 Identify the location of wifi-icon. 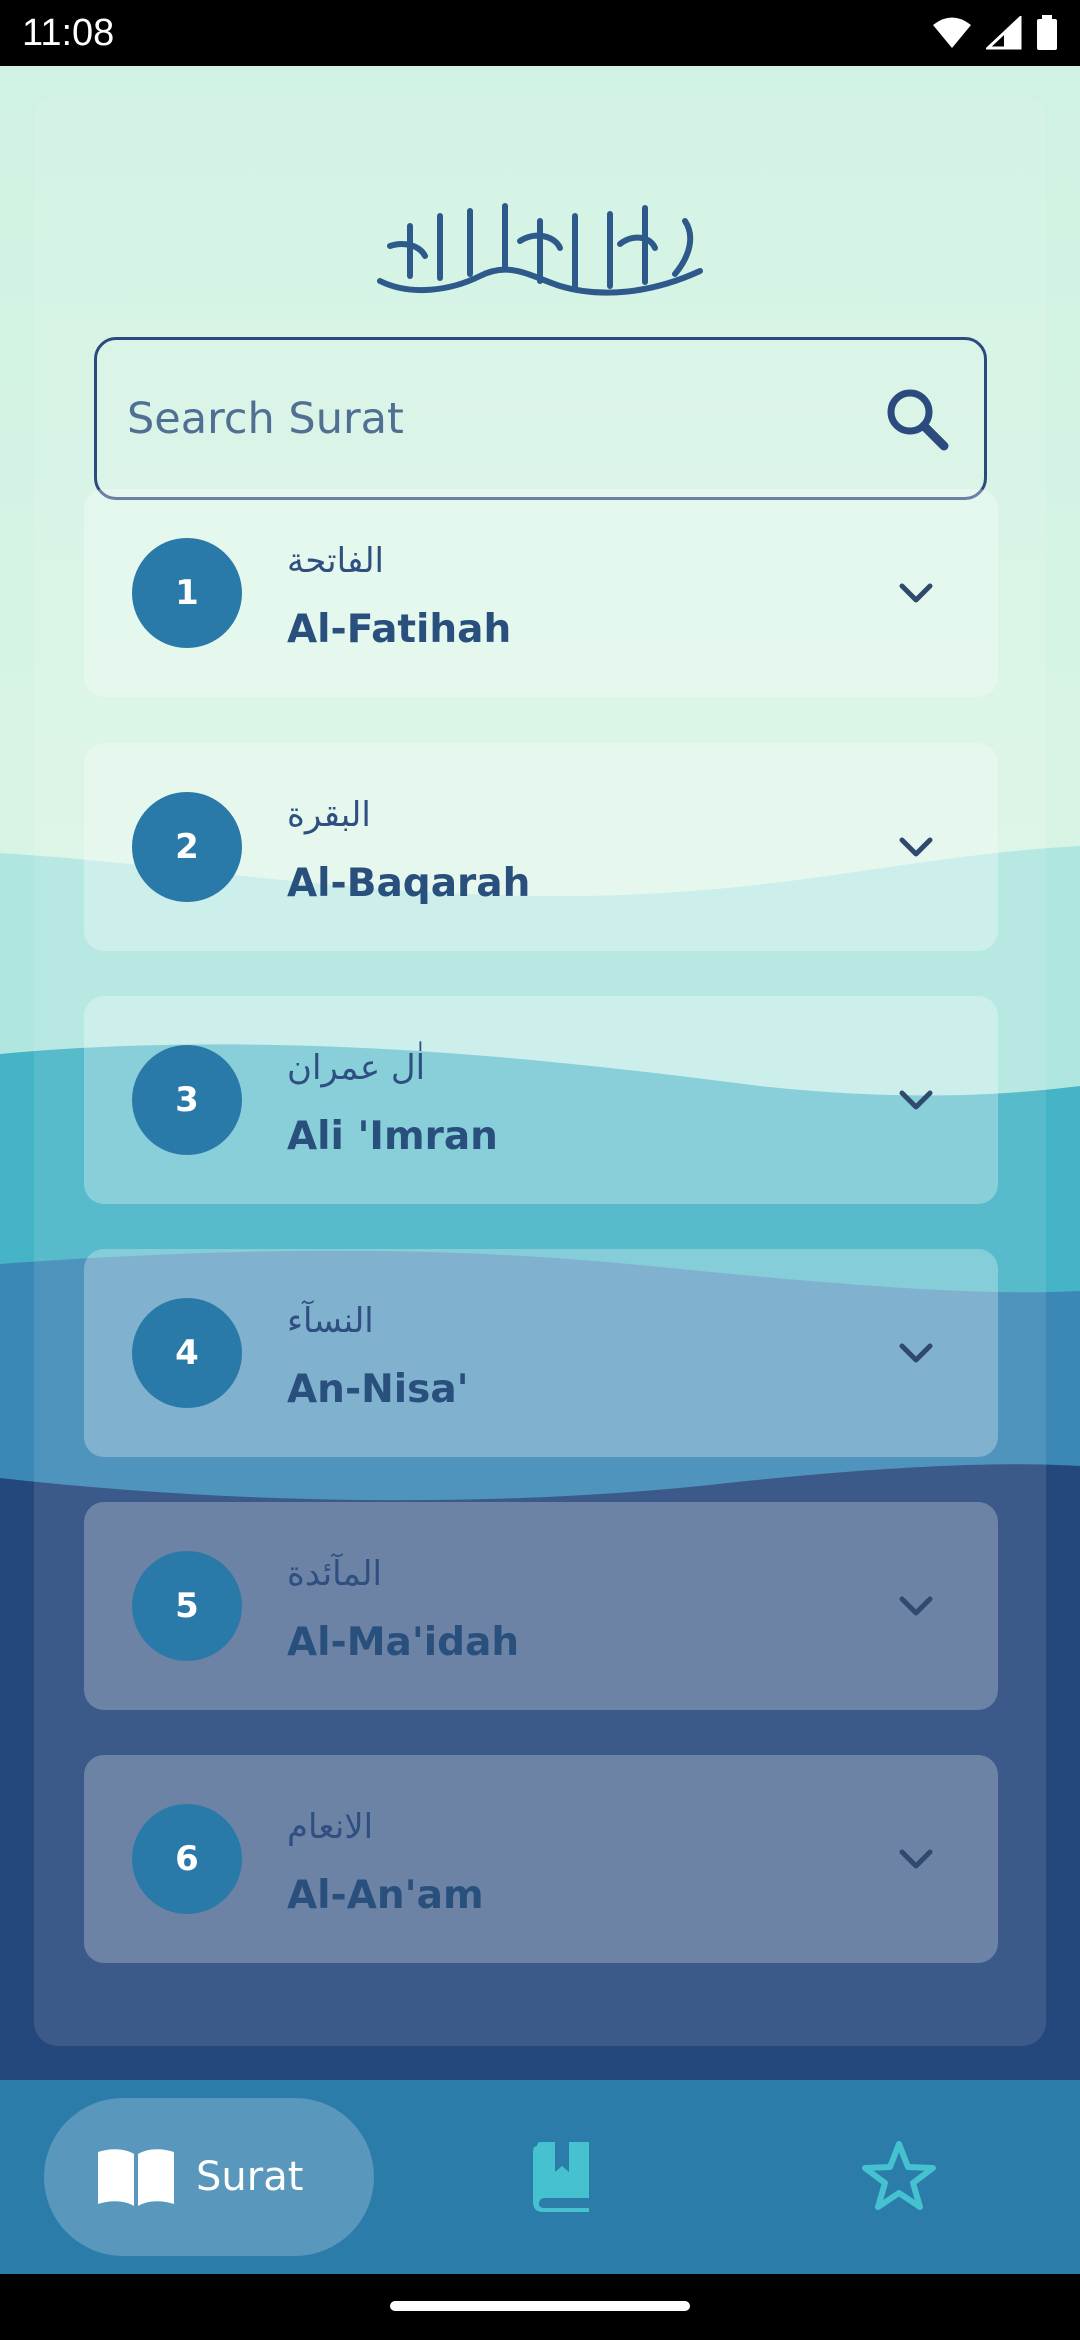
(952, 32).